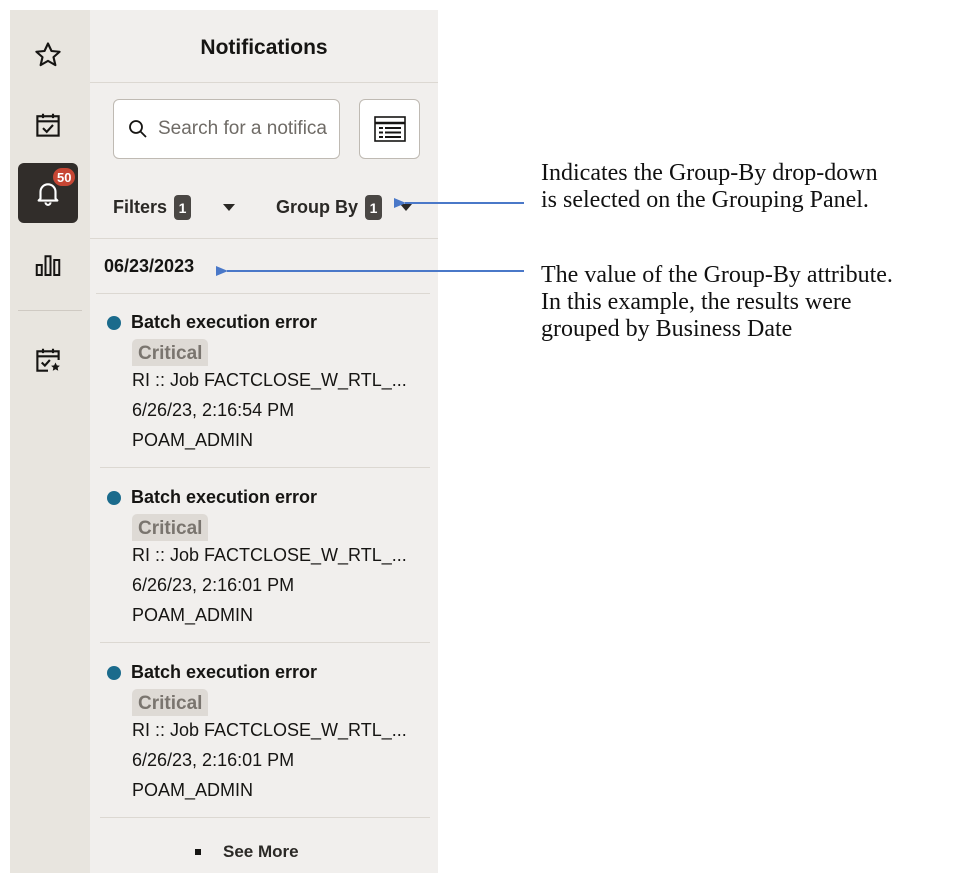  What do you see at coordinates (50, 441) in the screenshot?
I see `navigation-rail: 50` at bounding box center [50, 441].